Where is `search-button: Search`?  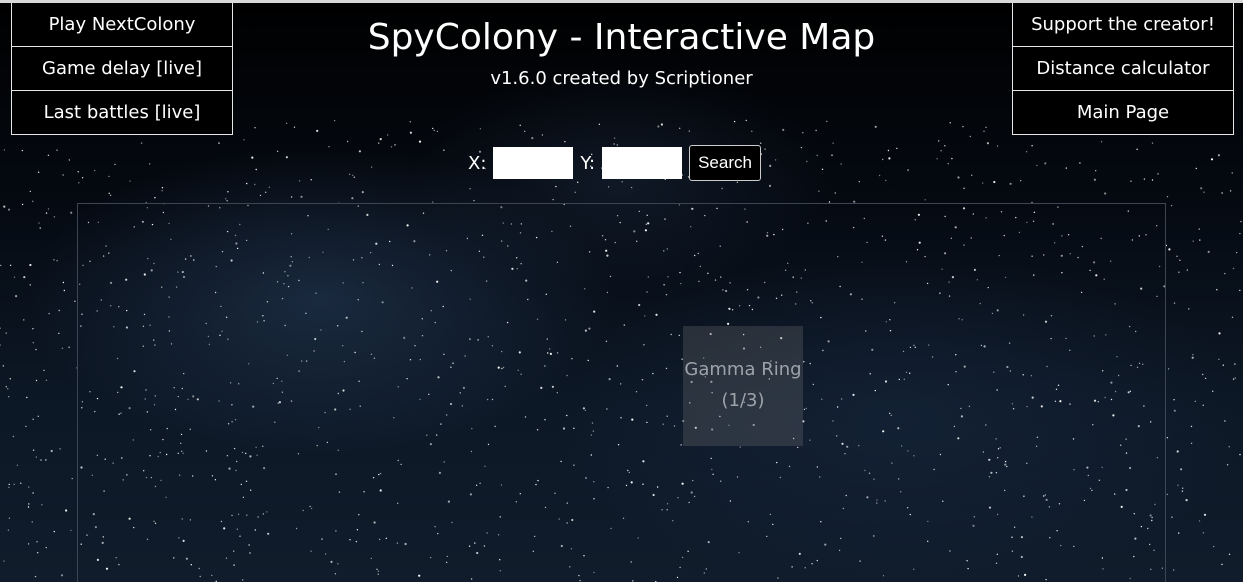
search-button: Search is located at coordinates (725, 163).